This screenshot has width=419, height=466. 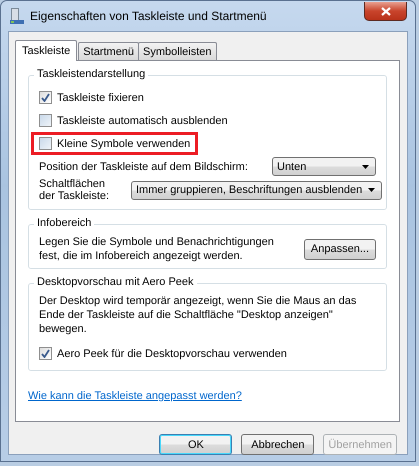 I want to click on group-title: Infobereich, so click(x=64, y=223).